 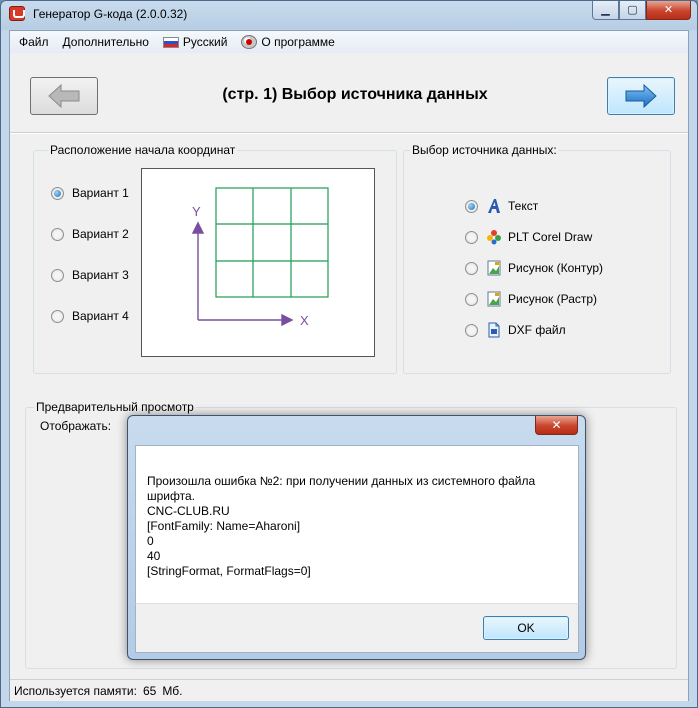 I want to click on russia-flag-icon, so click(x=170, y=42).